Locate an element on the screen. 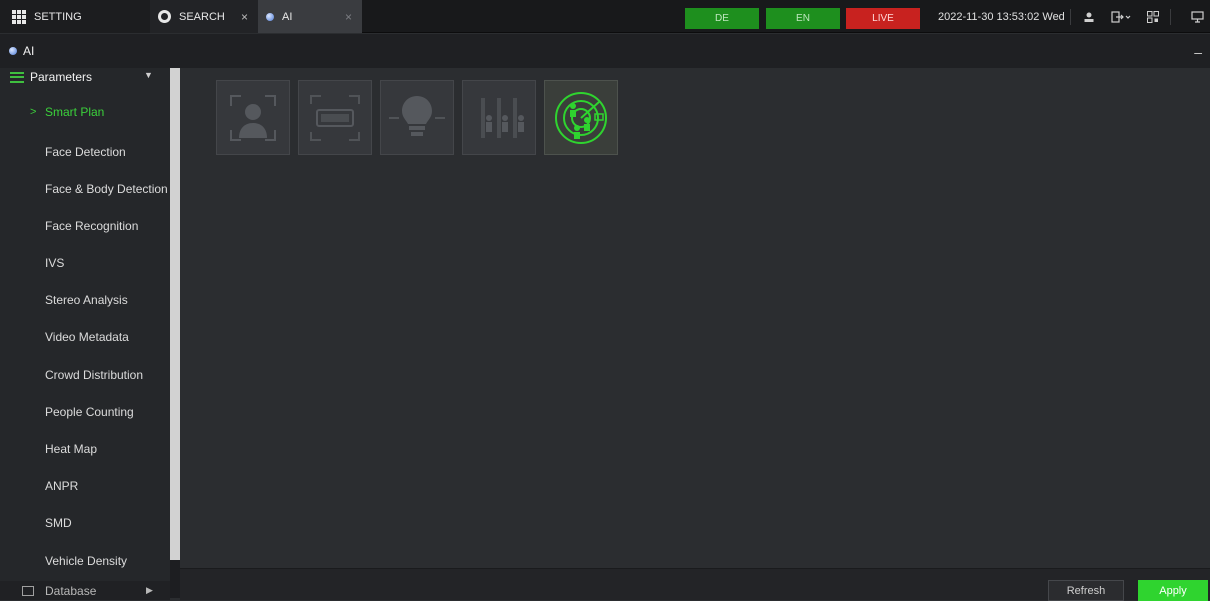 This screenshot has height=601, width=1210. sidebar-item-video-metadata: Video Metadata is located at coordinates (82, 336).